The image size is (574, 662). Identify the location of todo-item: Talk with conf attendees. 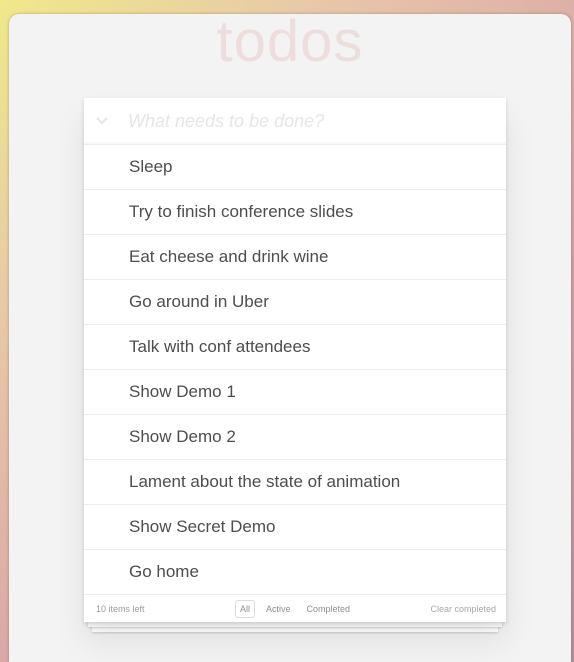
(295, 347).